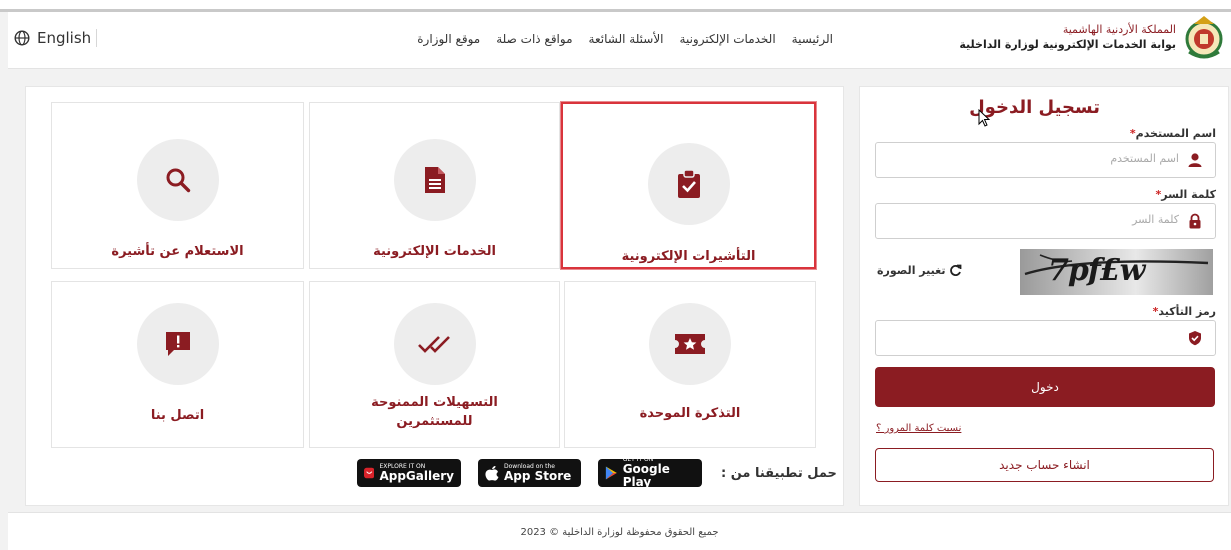  What do you see at coordinates (690, 413) in the screenshot?
I see `tile-label: التذكرة الموحدة` at bounding box center [690, 413].